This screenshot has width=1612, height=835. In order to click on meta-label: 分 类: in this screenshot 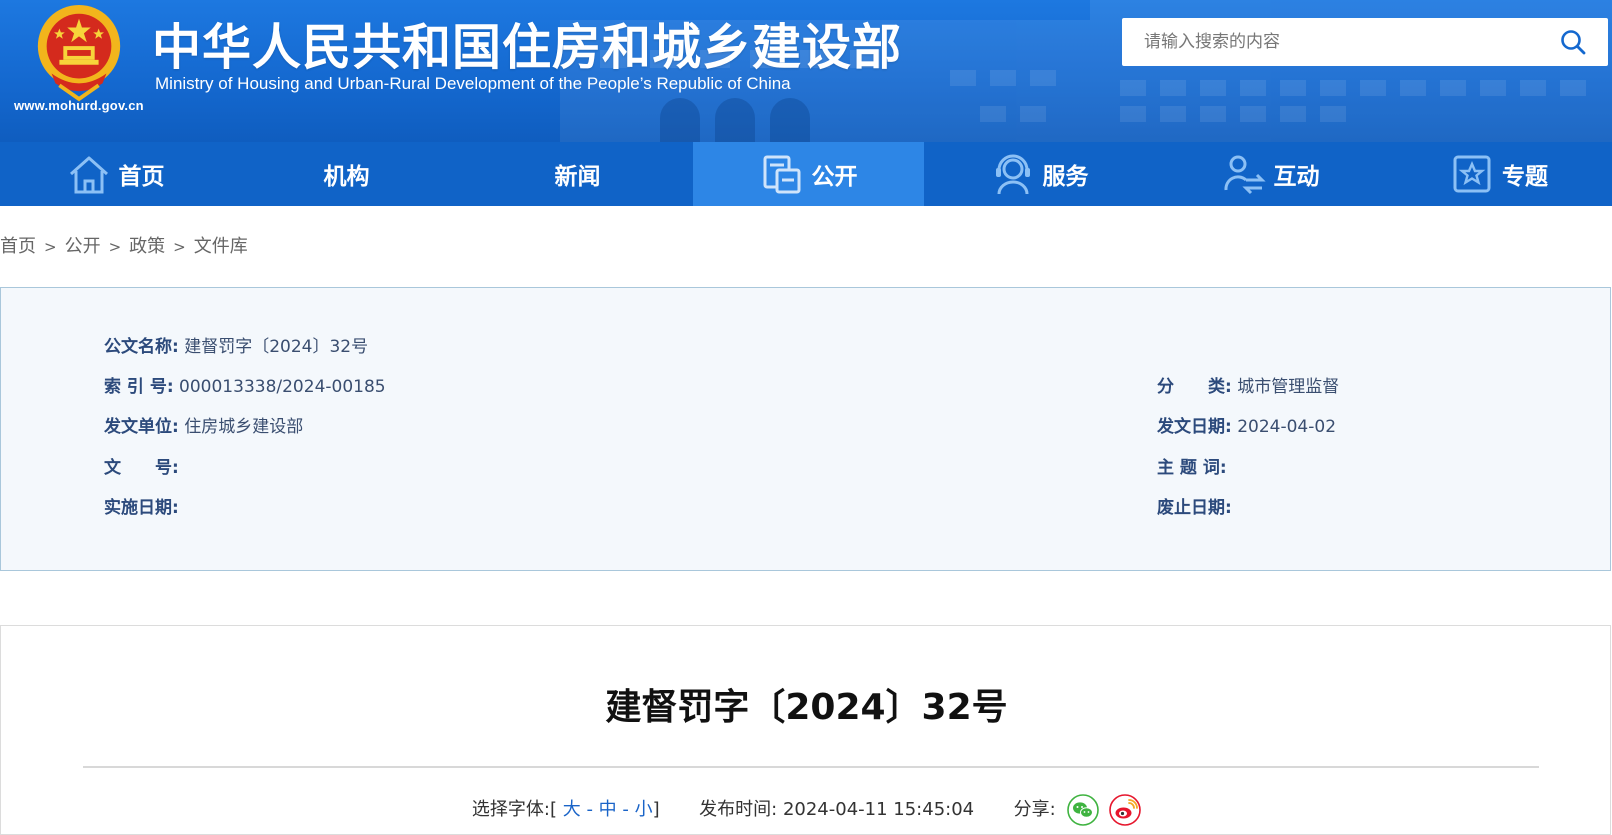, I will do `click(1194, 387)`.